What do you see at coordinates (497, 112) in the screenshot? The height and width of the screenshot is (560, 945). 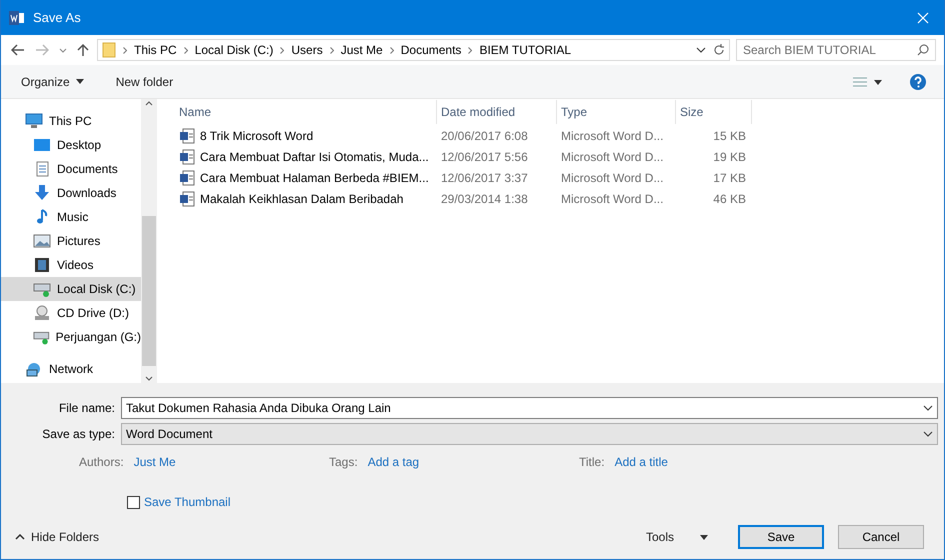 I see `column-header: Date modified` at bounding box center [497, 112].